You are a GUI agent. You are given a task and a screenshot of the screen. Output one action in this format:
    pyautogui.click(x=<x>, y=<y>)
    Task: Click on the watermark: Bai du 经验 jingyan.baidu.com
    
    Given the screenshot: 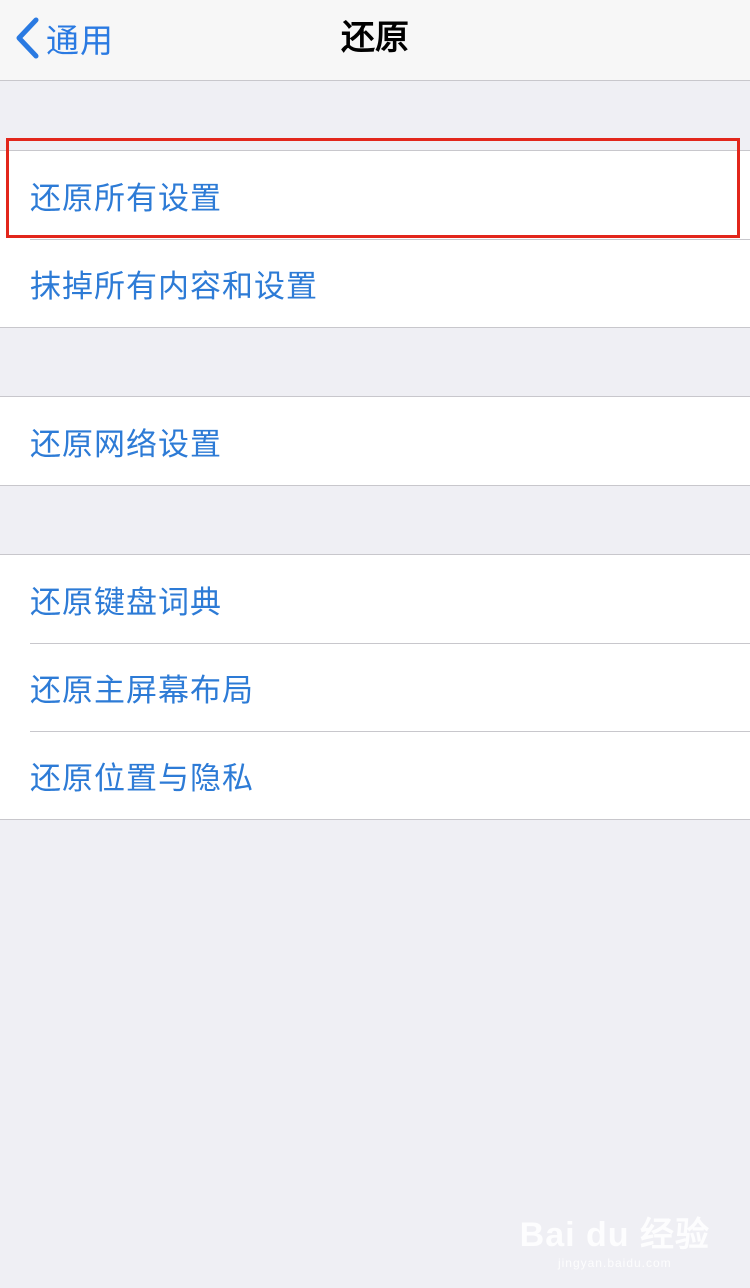 What is the action you would take?
    pyautogui.click(x=615, y=1238)
    